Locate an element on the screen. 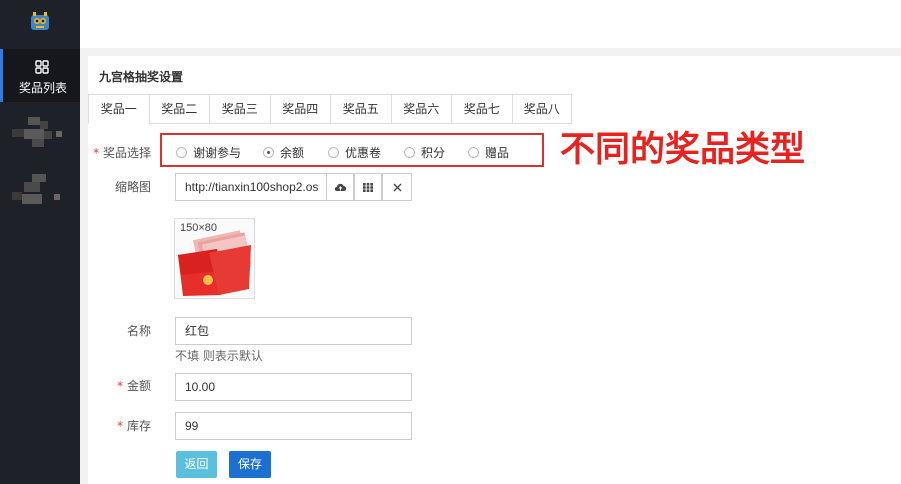 This screenshot has height=484, width=901. radio-thanks: 谢谢参与 is located at coordinates (208, 152).